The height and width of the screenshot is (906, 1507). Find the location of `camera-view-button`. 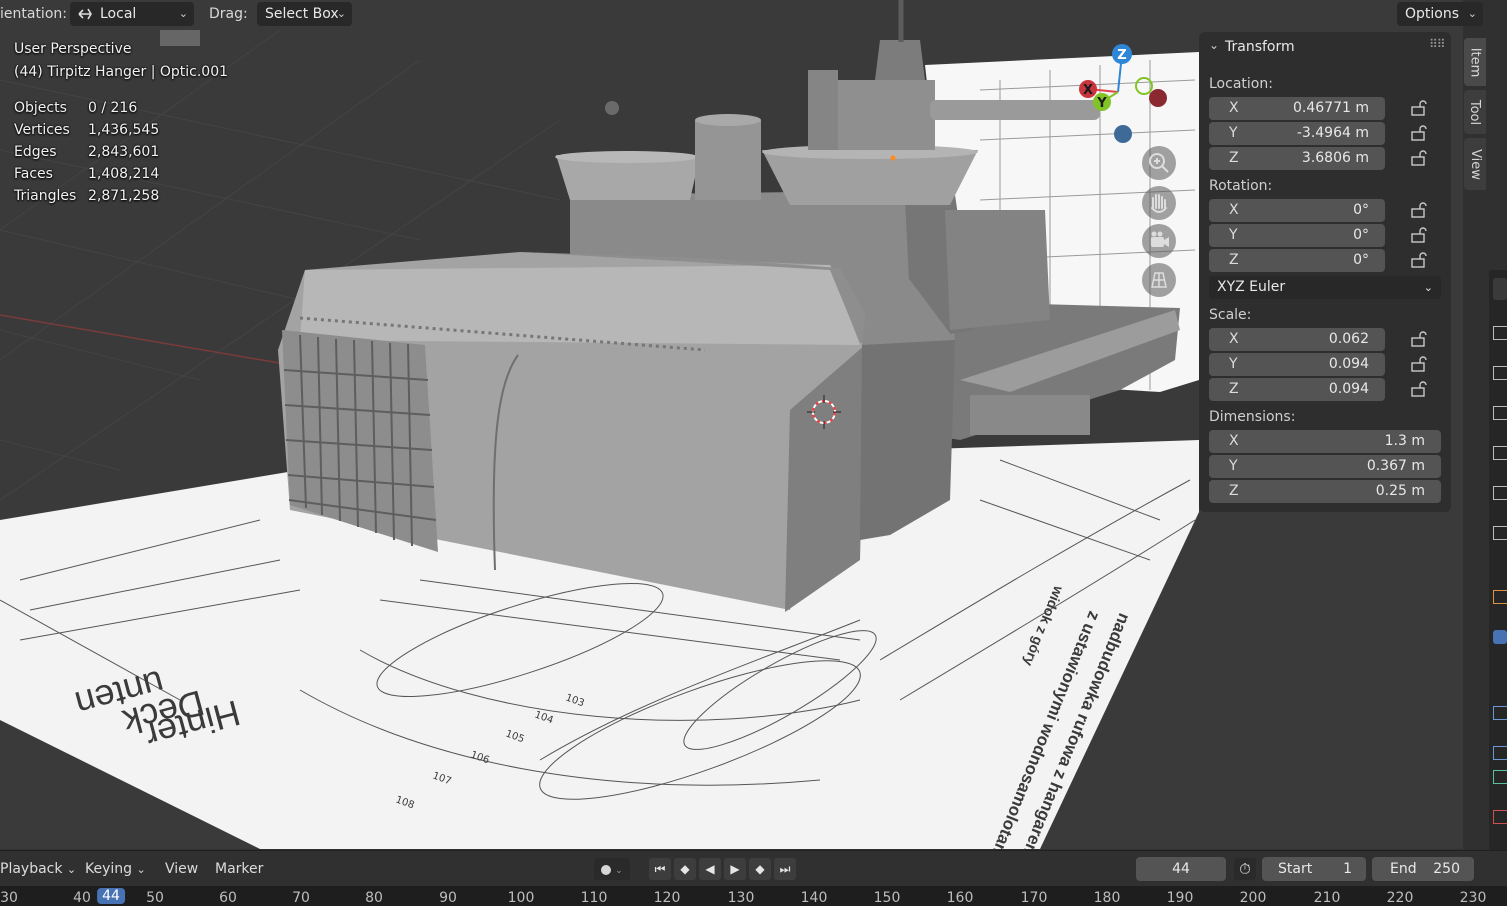

camera-view-button is located at coordinates (1159, 241).